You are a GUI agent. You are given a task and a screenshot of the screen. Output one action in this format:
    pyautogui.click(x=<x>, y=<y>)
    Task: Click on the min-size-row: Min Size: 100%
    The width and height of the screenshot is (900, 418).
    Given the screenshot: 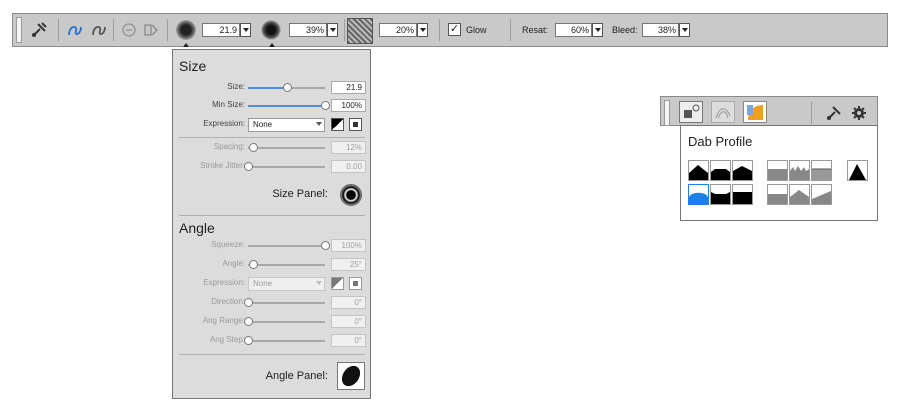 What is the action you would take?
    pyautogui.click(x=271, y=106)
    